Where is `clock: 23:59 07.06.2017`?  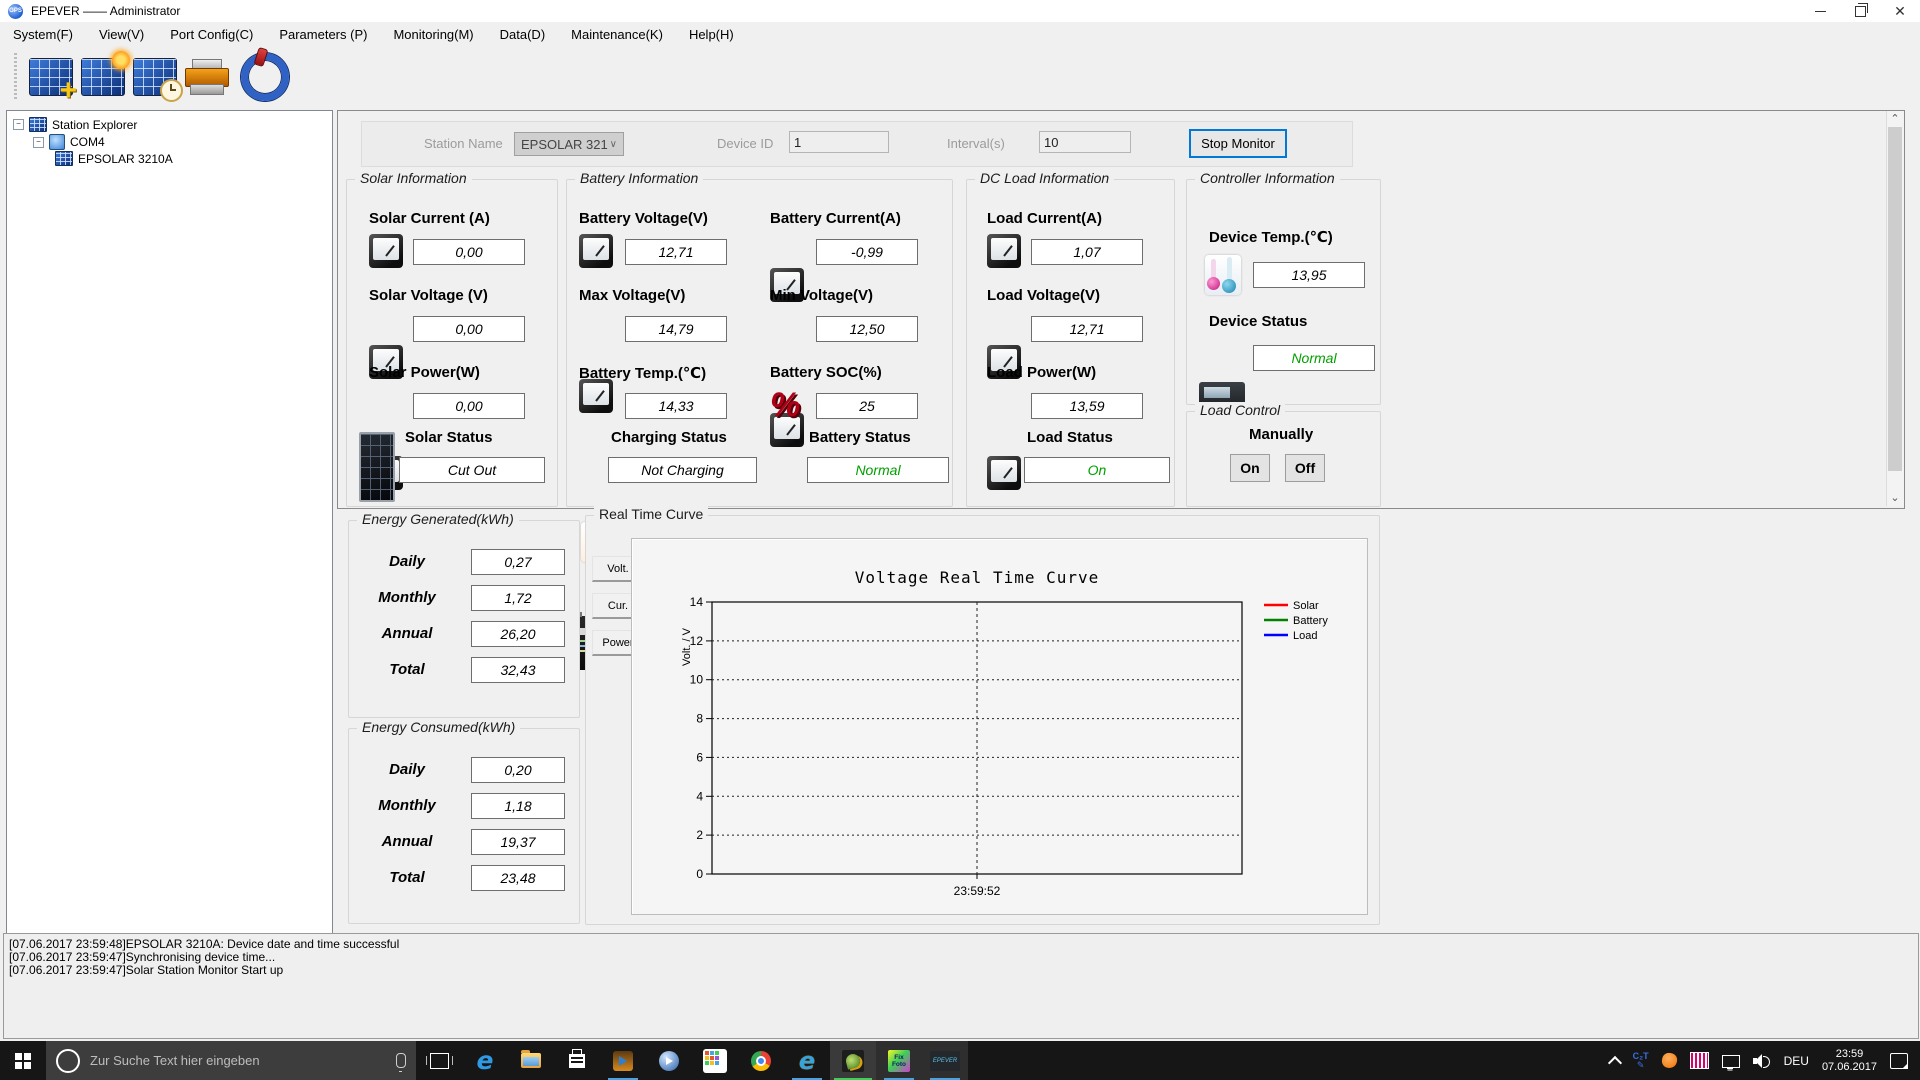 clock: 23:59 07.06.2017 is located at coordinates (1849, 1061).